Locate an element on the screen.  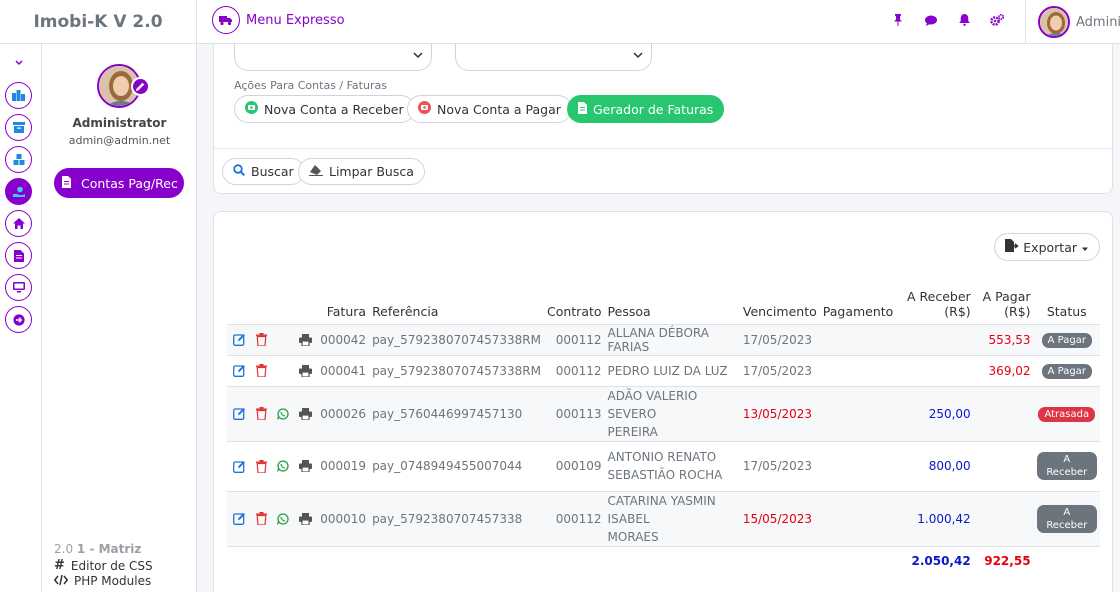
cubes-icon is located at coordinates (18, 159).